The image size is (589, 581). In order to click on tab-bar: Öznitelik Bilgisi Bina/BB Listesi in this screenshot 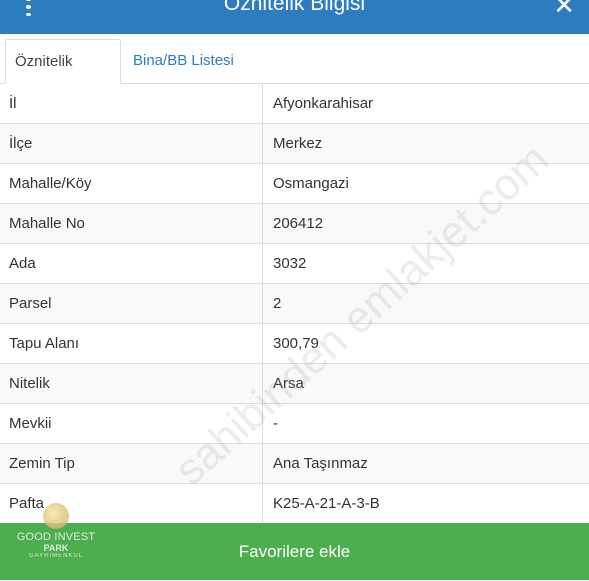, I will do `click(294, 74)`.